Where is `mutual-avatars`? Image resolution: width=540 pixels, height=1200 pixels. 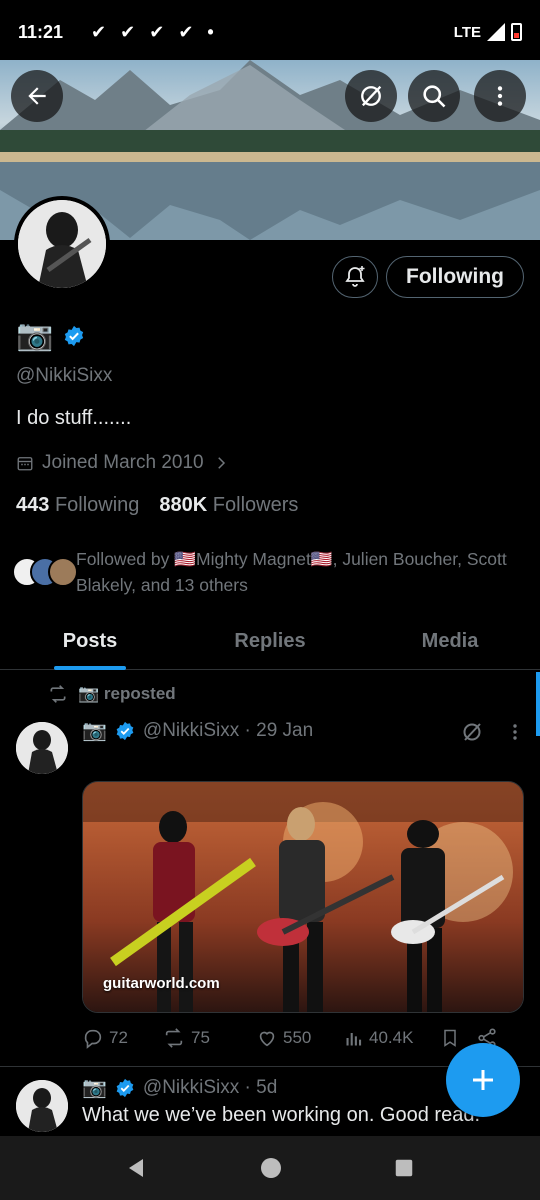
mutual-avatars is located at coordinates (45, 572).